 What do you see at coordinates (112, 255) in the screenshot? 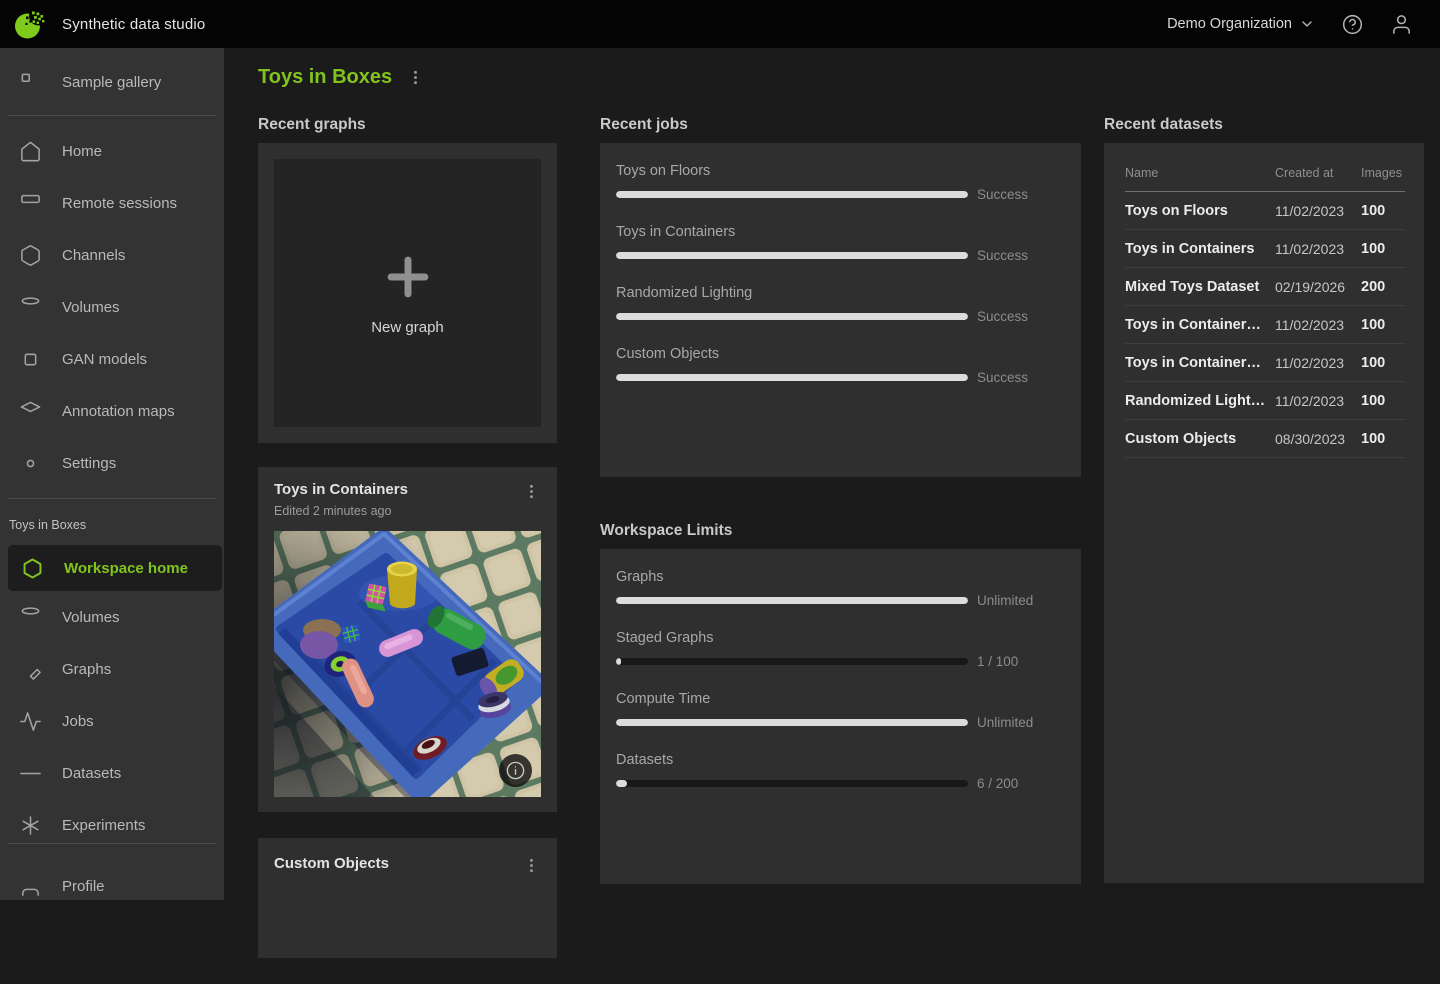
I see `sidebar-item-channels: Channels` at bounding box center [112, 255].